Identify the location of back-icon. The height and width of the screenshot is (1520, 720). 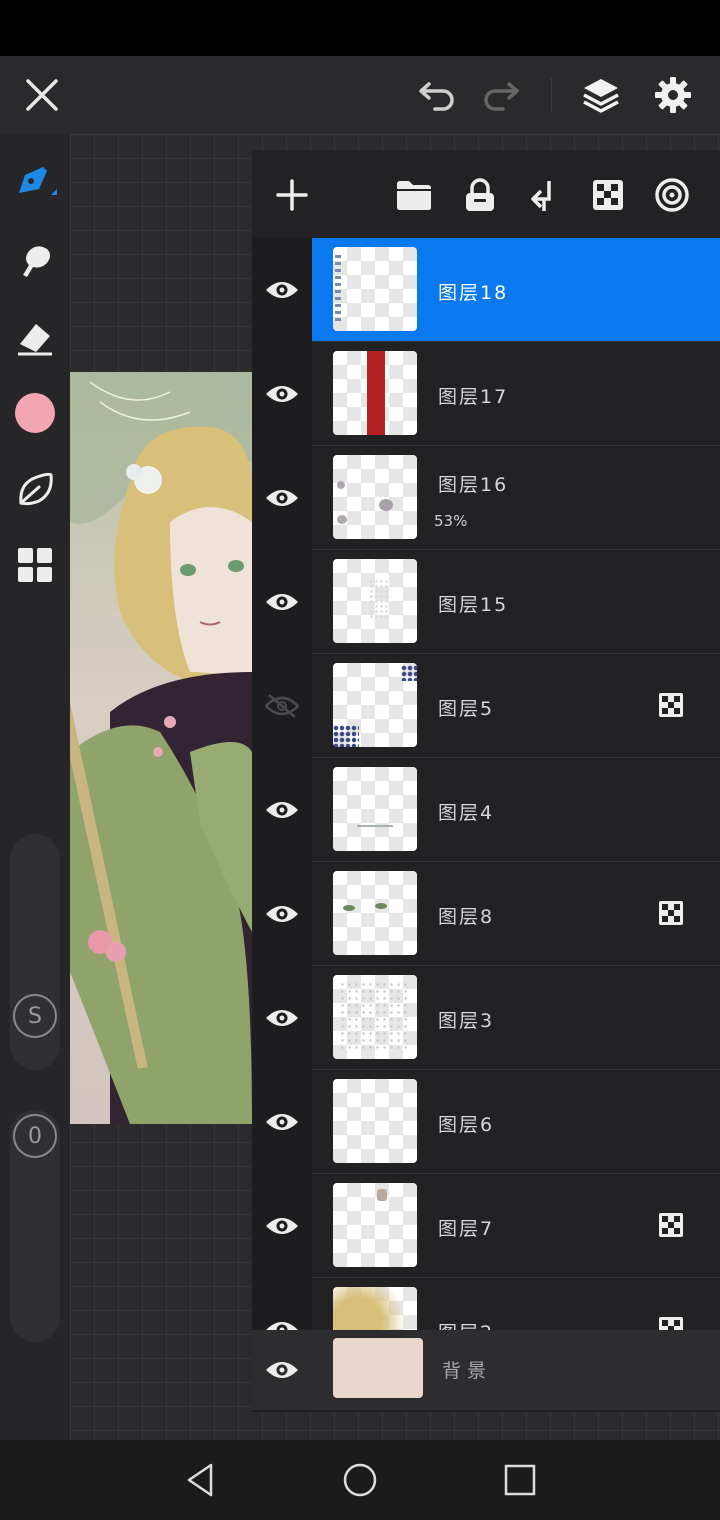
(200, 1480).